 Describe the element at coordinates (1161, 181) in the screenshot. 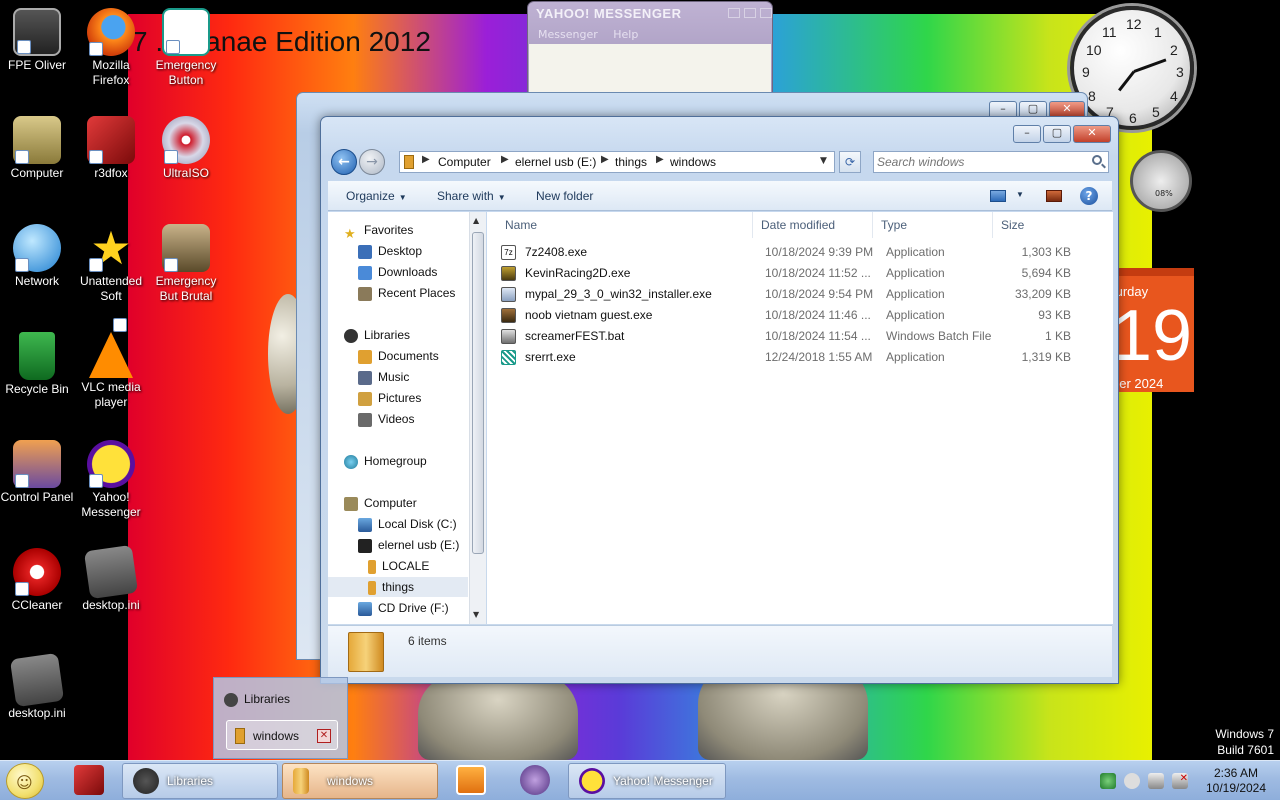

I see `cpu-meter-gadget: 08%` at that location.